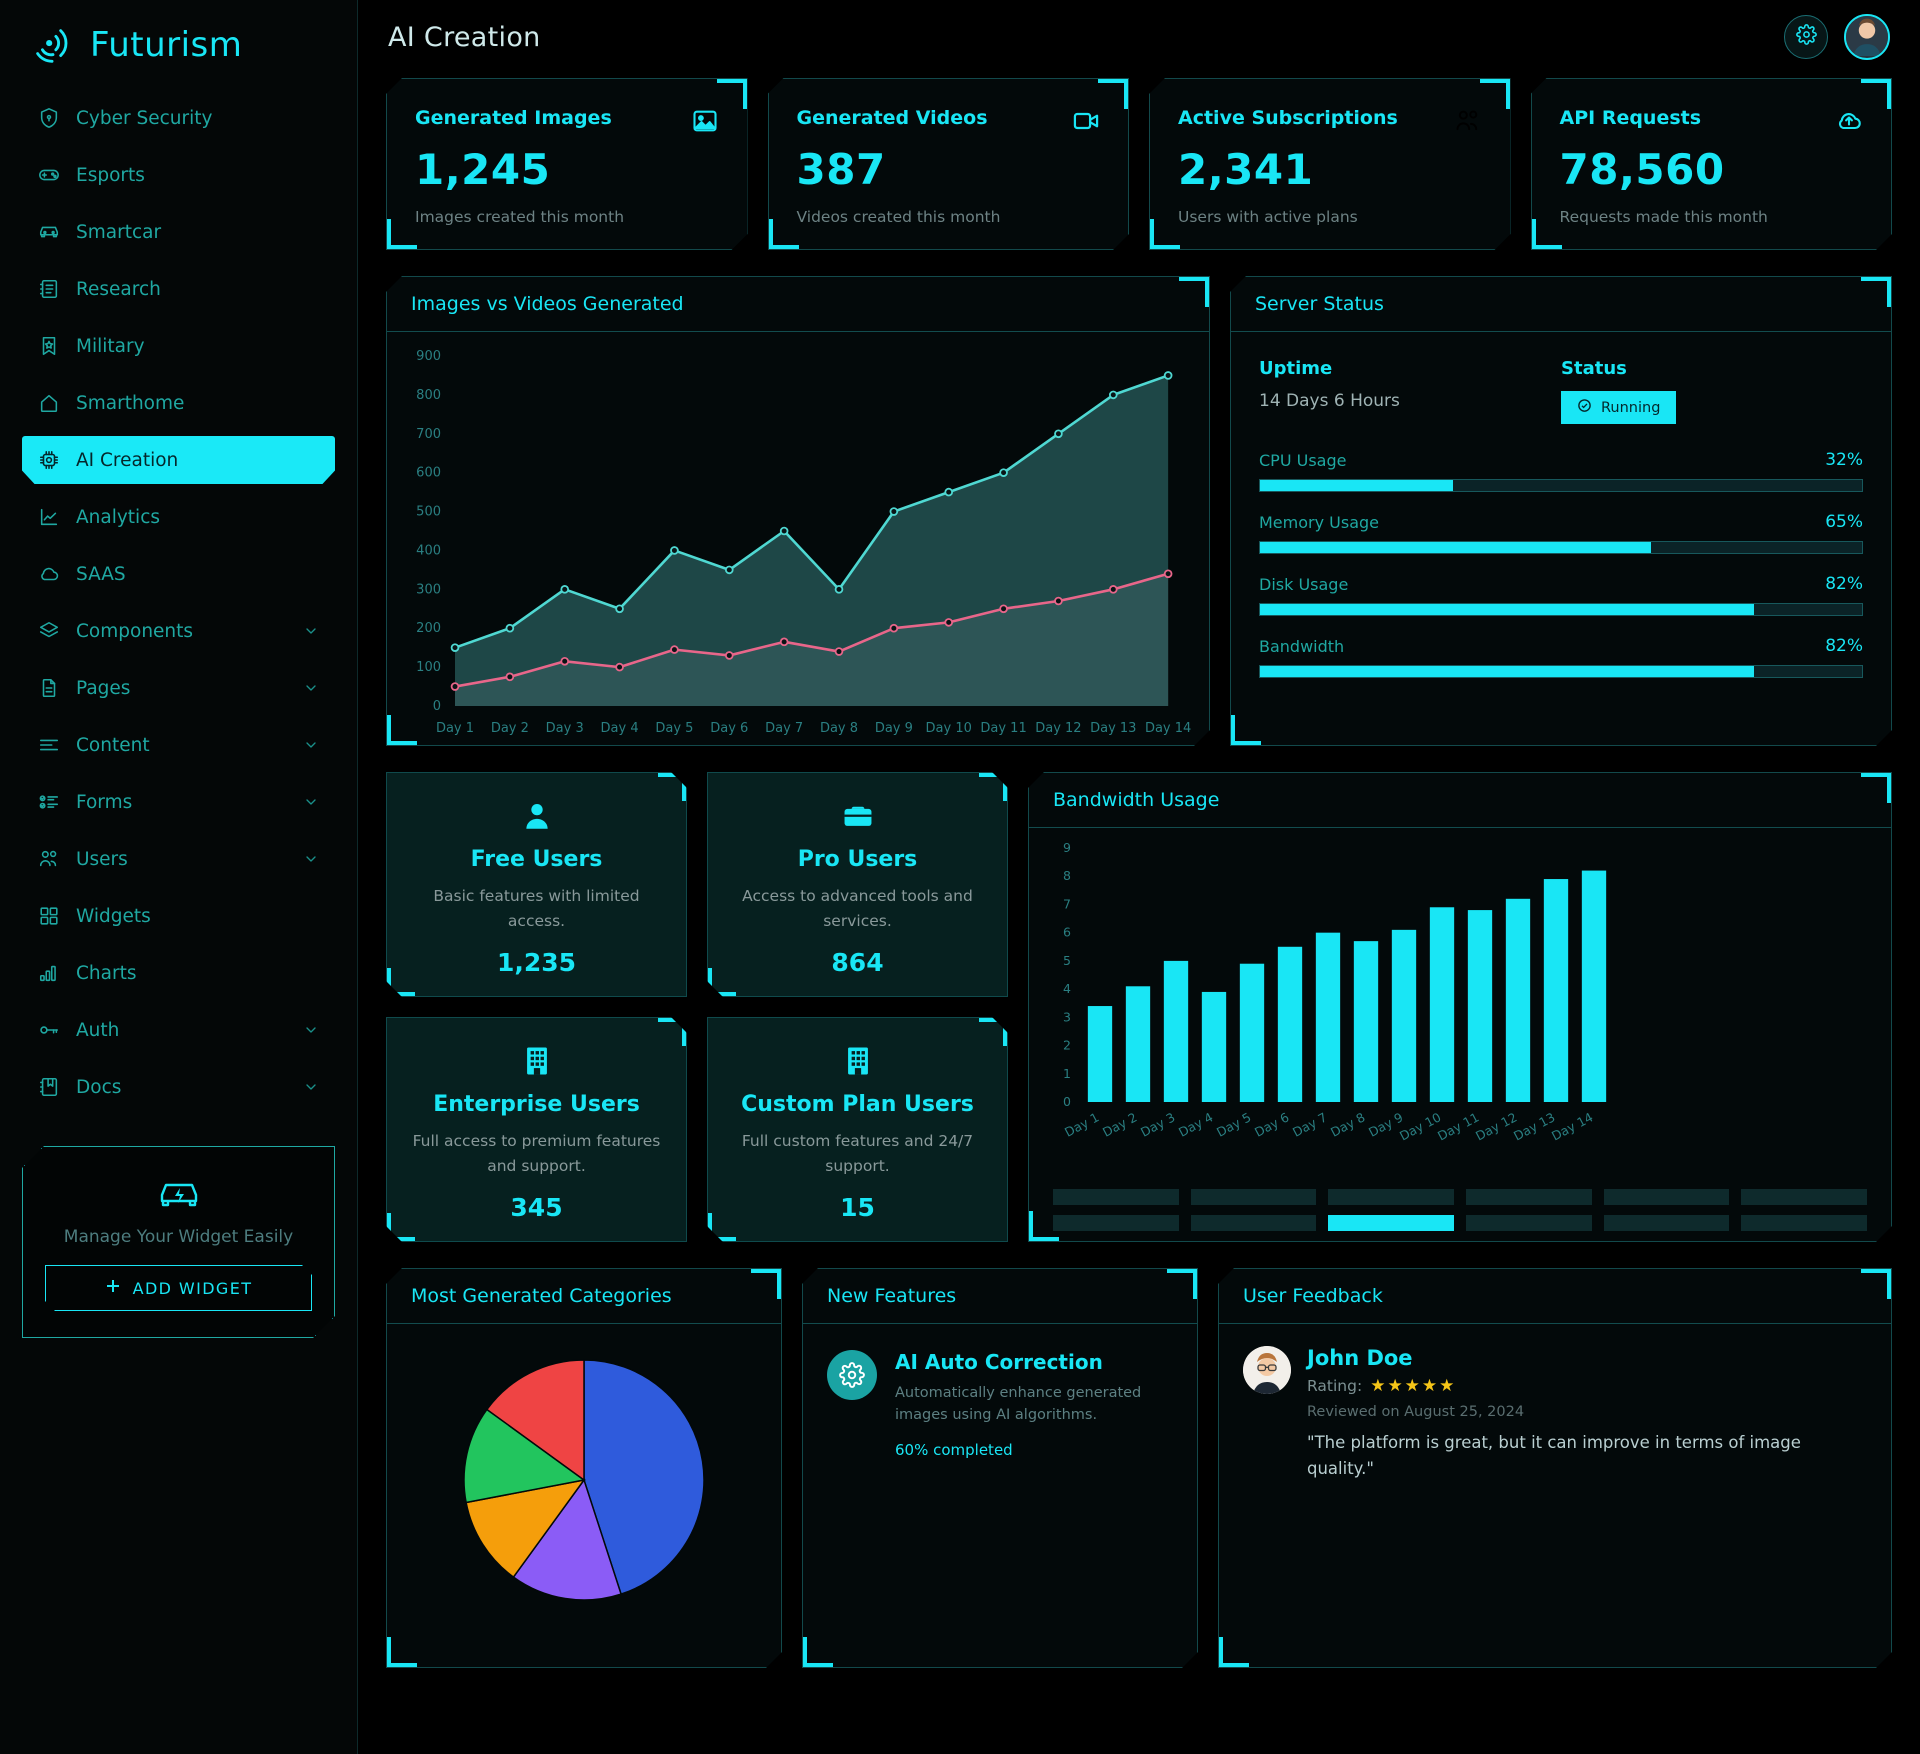  I want to click on sidebar-item-users: Users, so click(178, 859).